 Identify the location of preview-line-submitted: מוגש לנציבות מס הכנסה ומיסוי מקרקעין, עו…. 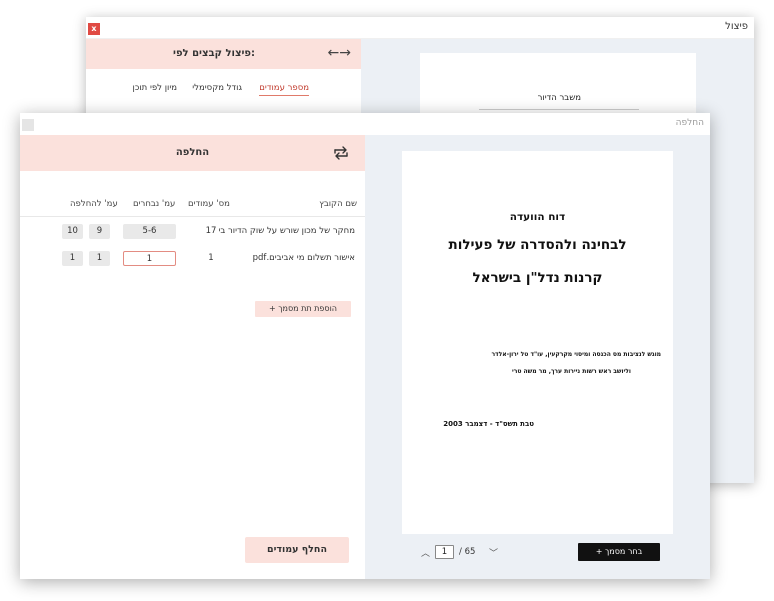
(576, 354).